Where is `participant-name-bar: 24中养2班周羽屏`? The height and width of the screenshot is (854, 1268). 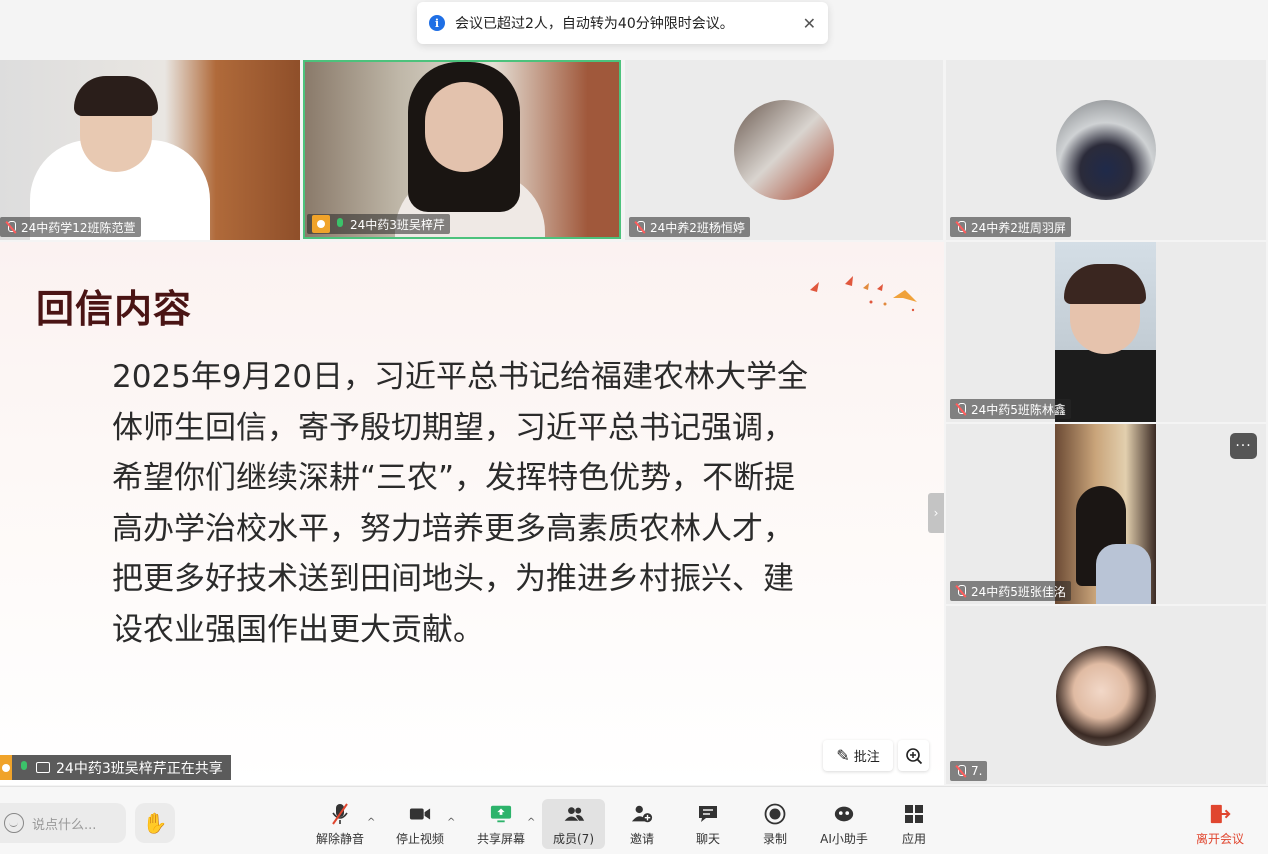 participant-name-bar: 24中养2班周羽屏 is located at coordinates (1010, 227).